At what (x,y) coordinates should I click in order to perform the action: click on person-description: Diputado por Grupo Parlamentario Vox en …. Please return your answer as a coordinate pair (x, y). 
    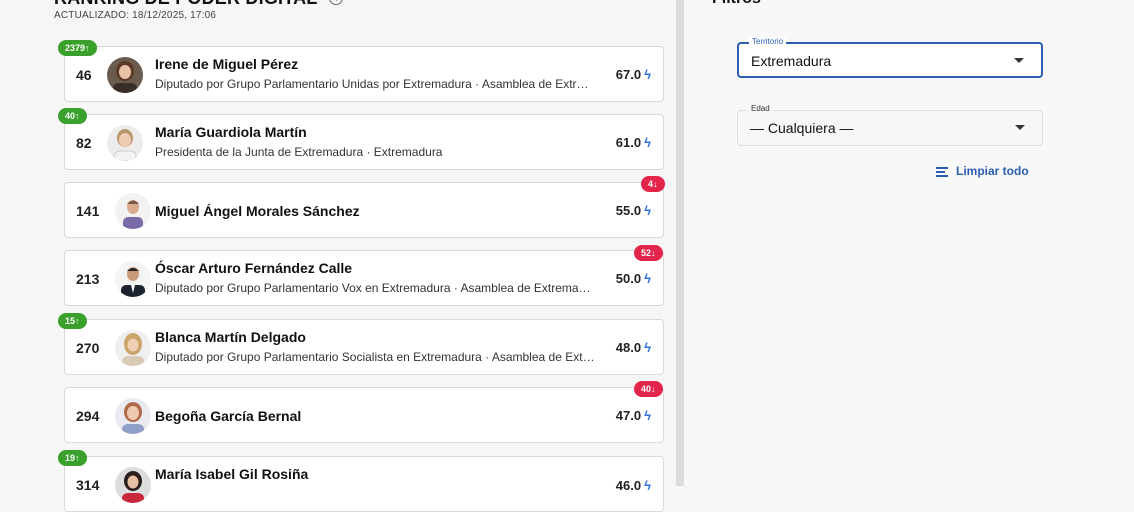
    Looking at the image, I should click on (375, 288).